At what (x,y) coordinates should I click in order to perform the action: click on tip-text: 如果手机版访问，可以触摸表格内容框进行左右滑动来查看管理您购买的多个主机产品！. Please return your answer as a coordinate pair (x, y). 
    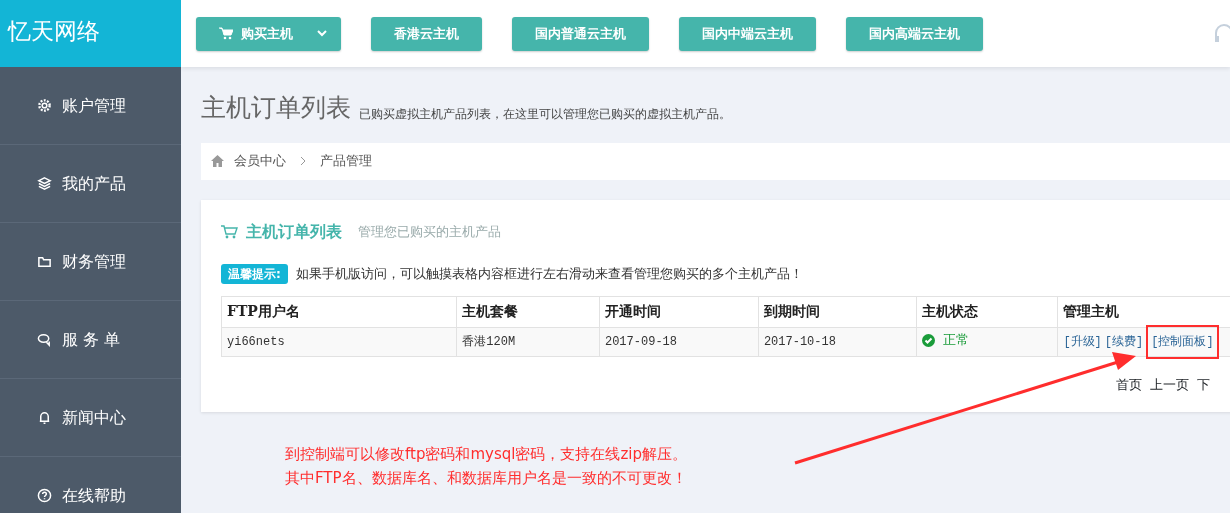
    Looking at the image, I should click on (549, 273).